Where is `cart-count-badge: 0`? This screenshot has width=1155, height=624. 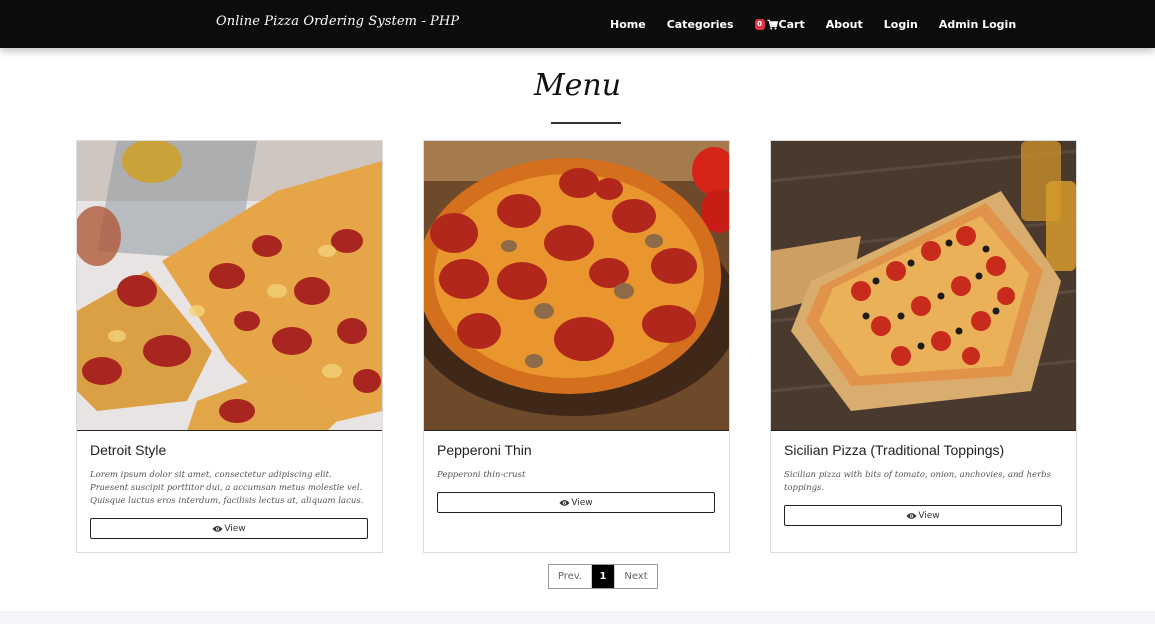 cart-count-badge: 0 is located at coordinates (759, 24).